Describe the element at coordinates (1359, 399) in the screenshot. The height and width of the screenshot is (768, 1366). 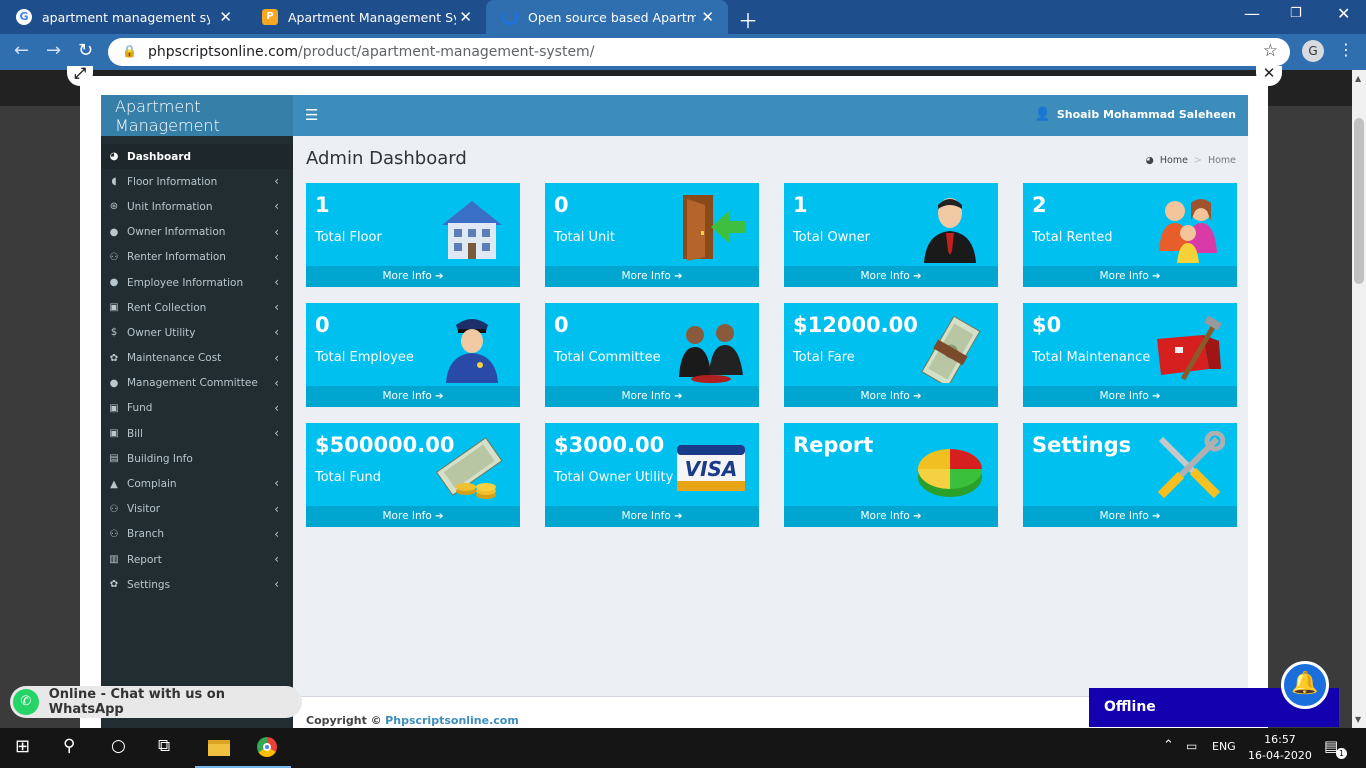
I see `page-scrollbar: ▲ ▼` at that location.